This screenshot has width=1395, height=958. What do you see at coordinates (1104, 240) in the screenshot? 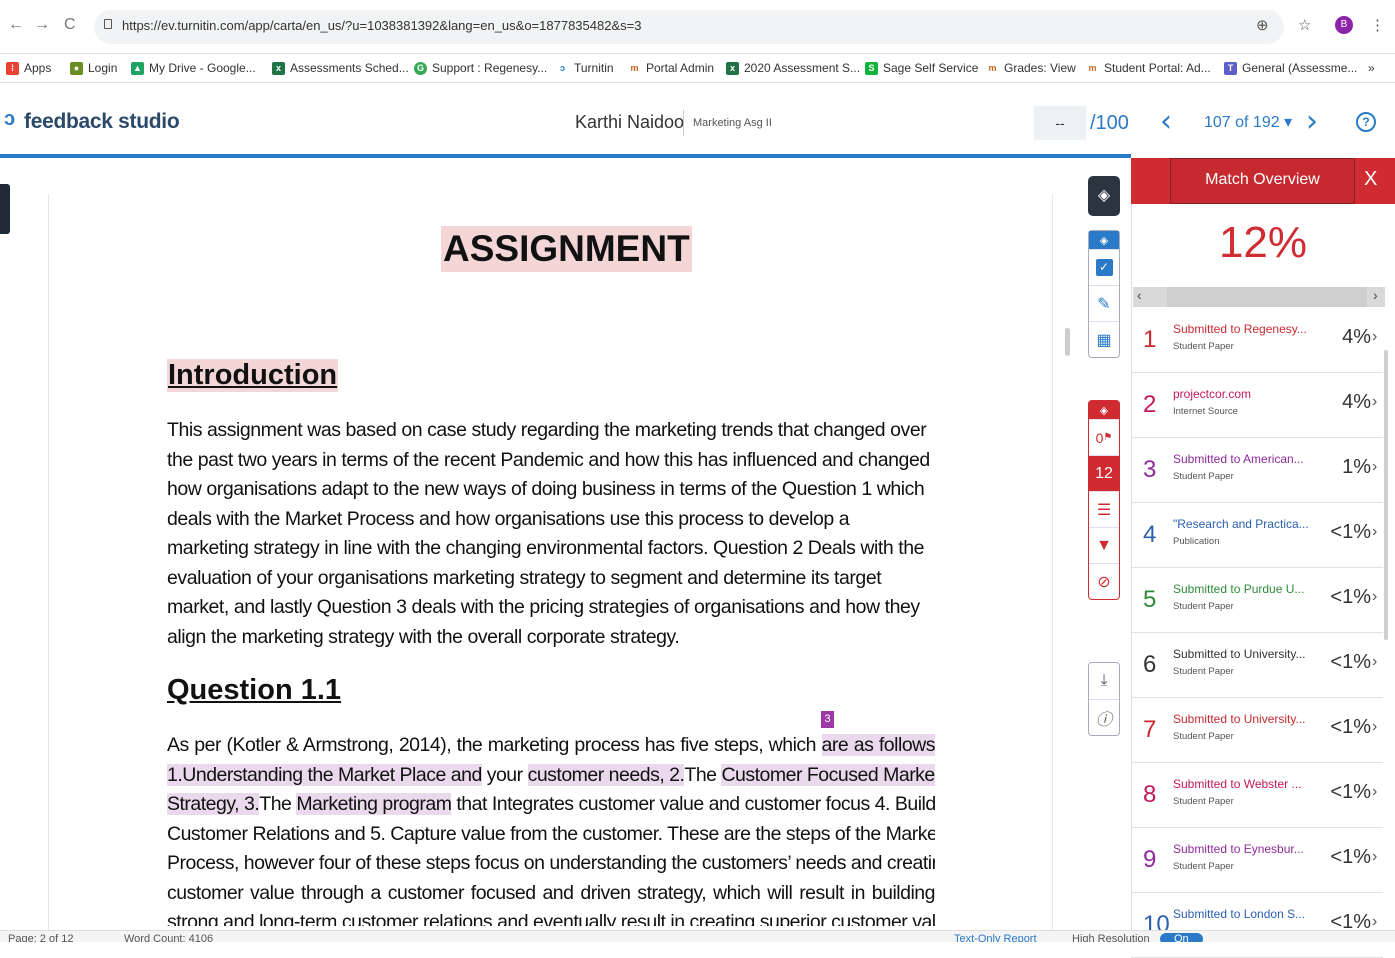
I see `grading-layer-icon: ◈` at bounding box center [1104, 240].